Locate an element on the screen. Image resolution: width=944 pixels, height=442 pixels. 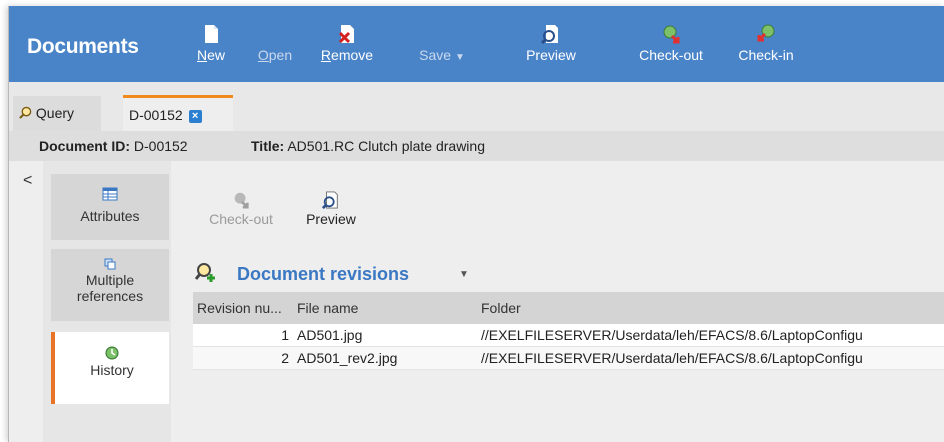
open-button: Open is located at coordinates (275, 44).